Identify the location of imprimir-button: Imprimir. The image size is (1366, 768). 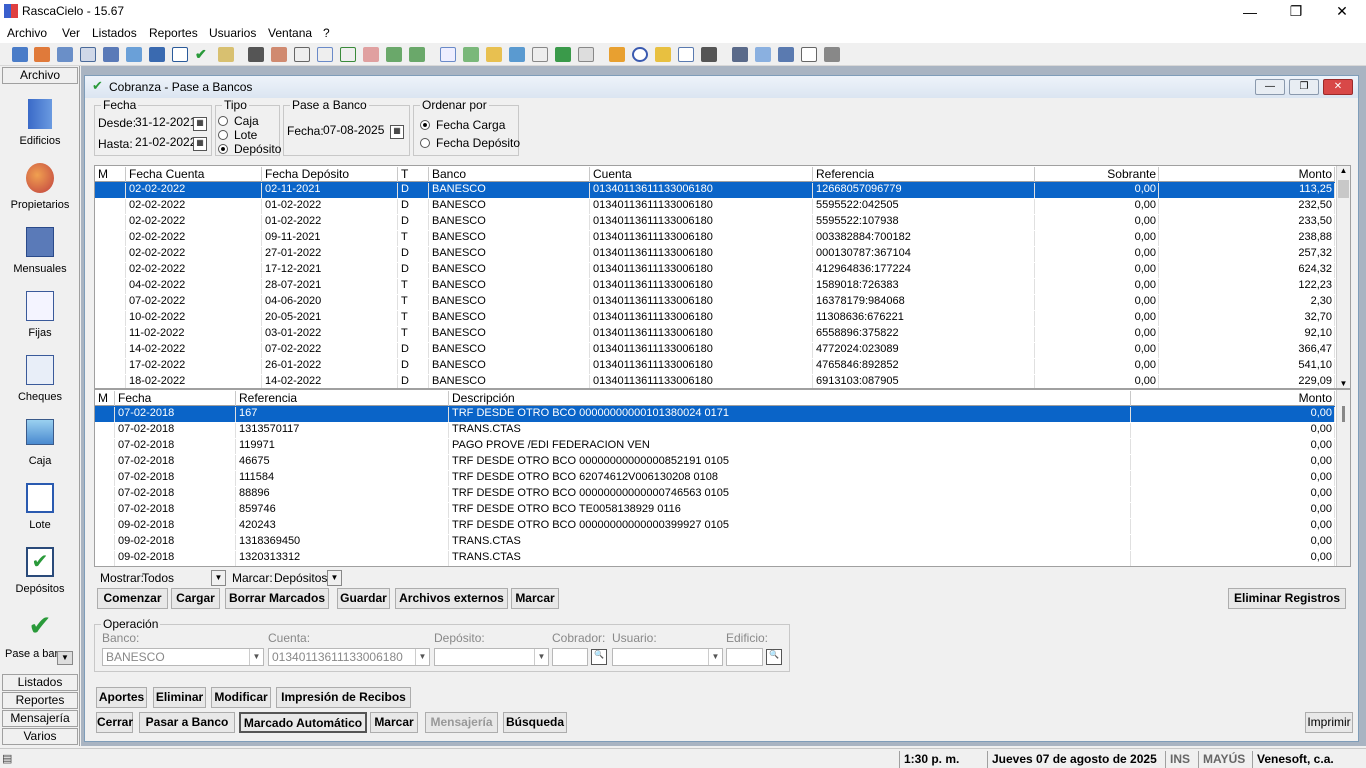
(1329, 722).